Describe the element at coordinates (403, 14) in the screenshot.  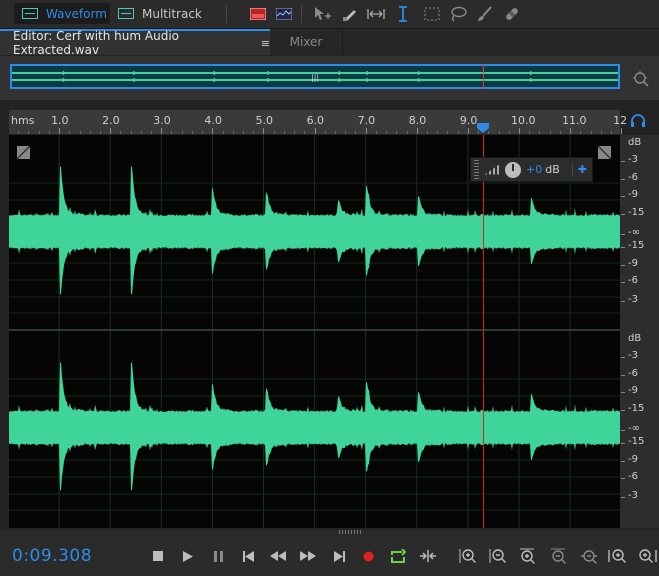
I see `time-selection-tool-icon` at that location.